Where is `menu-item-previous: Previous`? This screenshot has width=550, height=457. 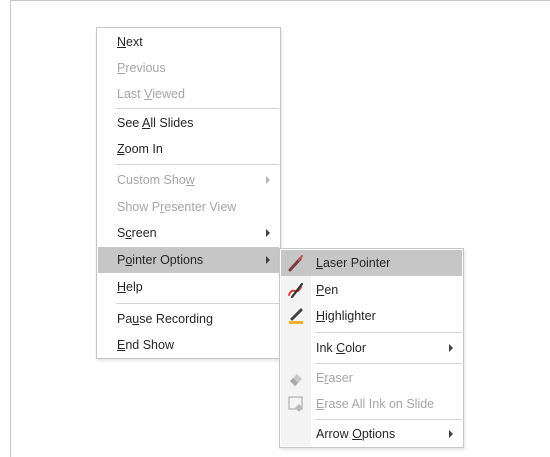 menu-item-previous: Previous is located at coordinates (188, 68).